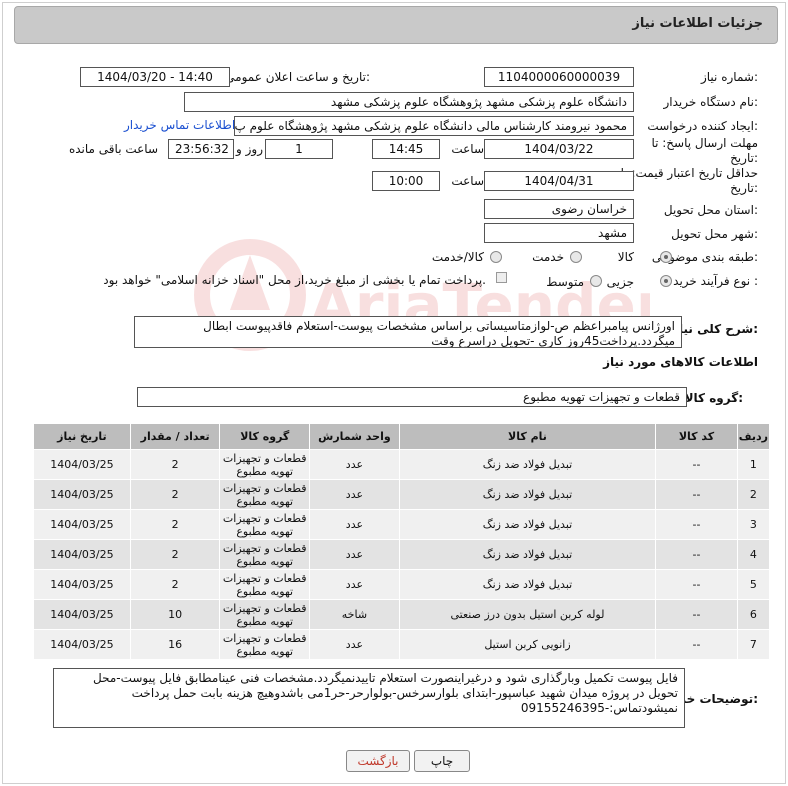 This screenshot has width=788, height=786. Describe the element at coordinates (297, 77) in the screenshot. I see `announce-label: تاریخ و ساعت اعلان عمومی:` at that location.